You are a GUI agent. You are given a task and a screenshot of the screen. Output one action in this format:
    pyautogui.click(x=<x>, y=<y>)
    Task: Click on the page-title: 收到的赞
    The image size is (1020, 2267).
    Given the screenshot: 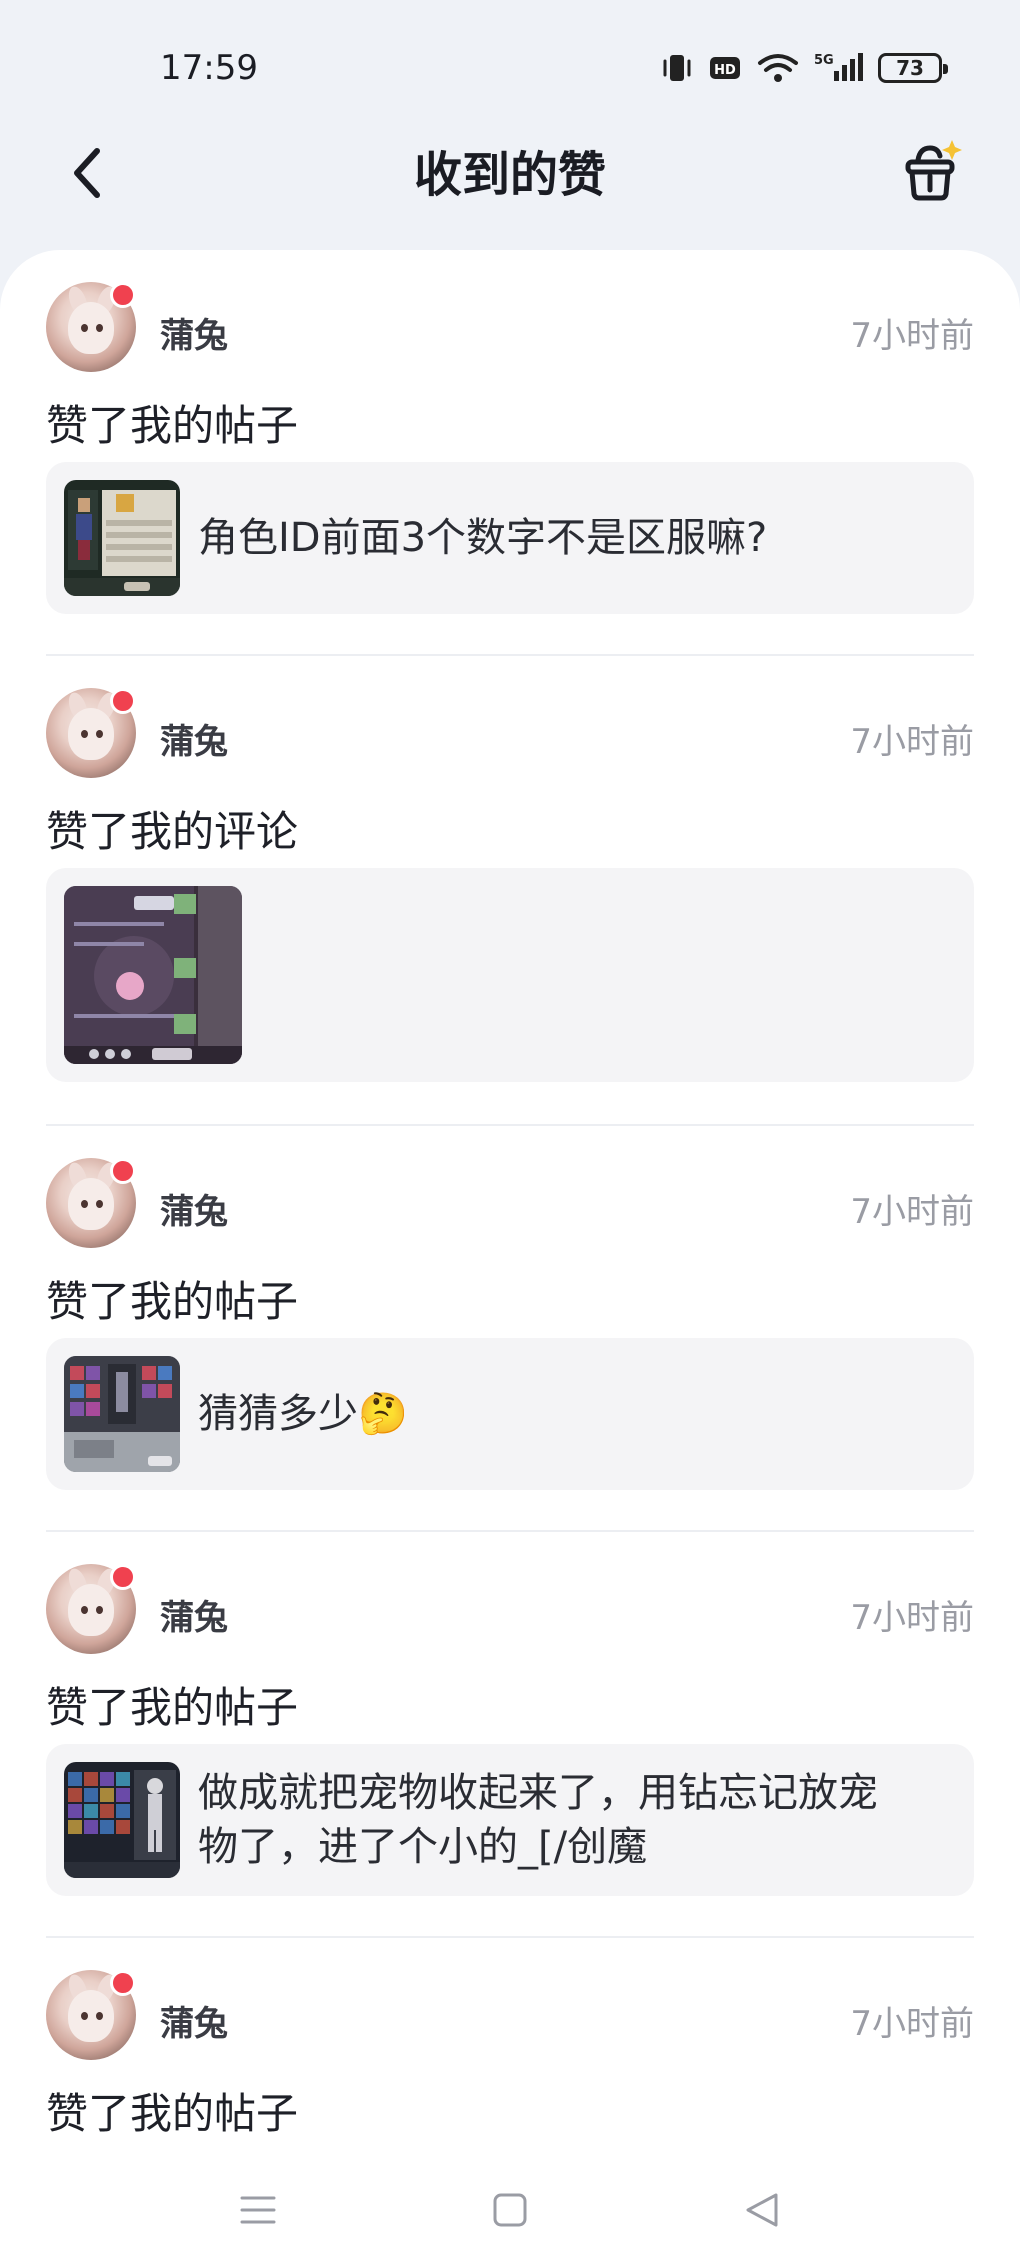 What is the action you would take?
    pyautogui.click(x=509, y=175)
    